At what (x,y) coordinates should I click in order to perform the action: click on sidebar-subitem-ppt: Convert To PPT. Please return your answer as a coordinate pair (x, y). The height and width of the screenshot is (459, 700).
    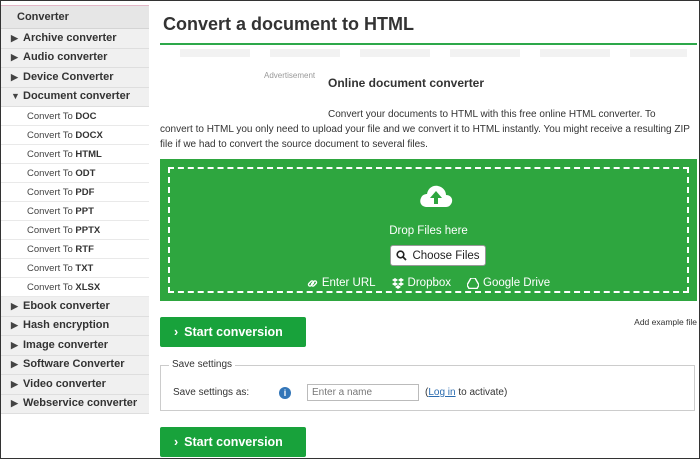
    Looking at the image, I should click on (75, 211).